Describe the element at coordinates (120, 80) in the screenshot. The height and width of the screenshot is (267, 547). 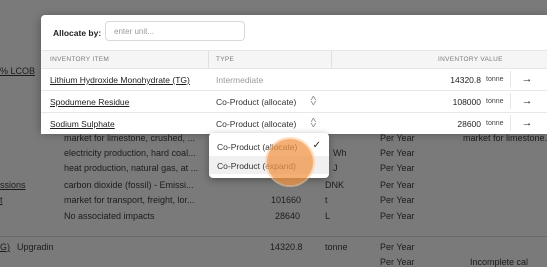
I see `inventory-item-link: Lithium Hydroxide Monohydrate (TG)` at that location.